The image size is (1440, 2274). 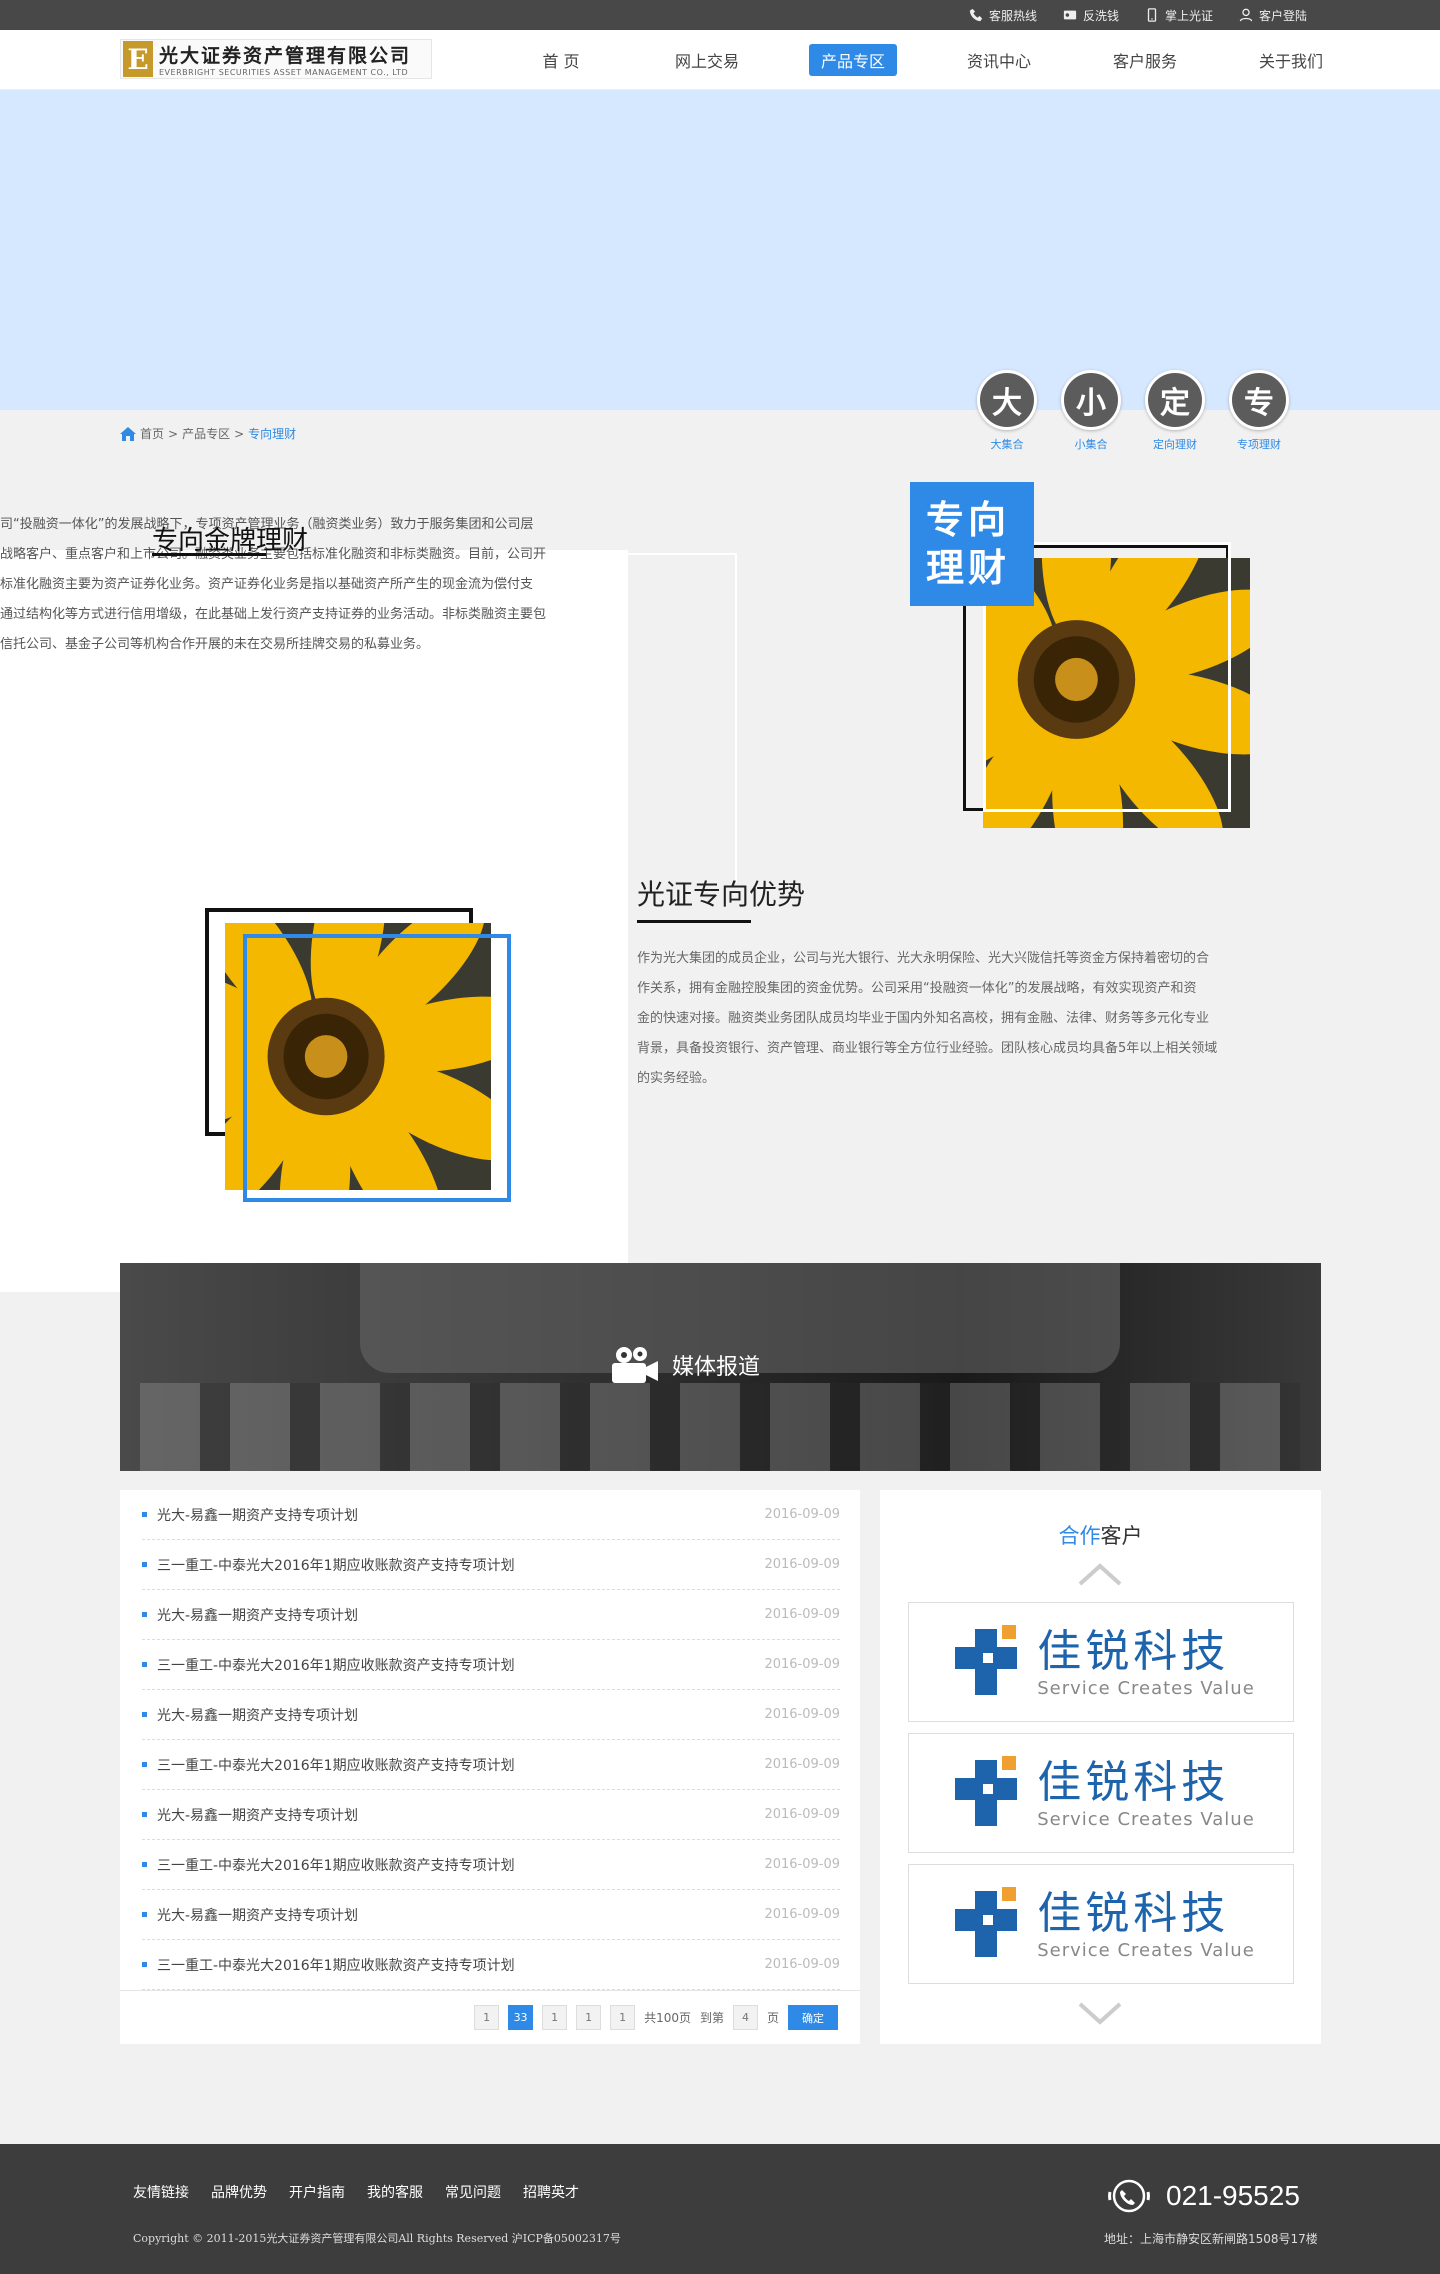 What do you see at coordinates (473, 2192) in the screenshot?
I see `footer-link-faq: 常见问题` at bounding box center [473, 2192].